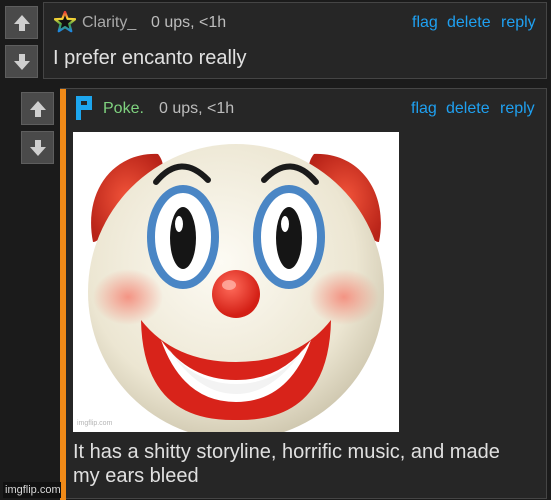 The height and width of the screenshot is (500, 551). What do you see at coordinates (109, 23) in the screenshot?
I see `username: Clarity_` at bounding box center [109, 23].